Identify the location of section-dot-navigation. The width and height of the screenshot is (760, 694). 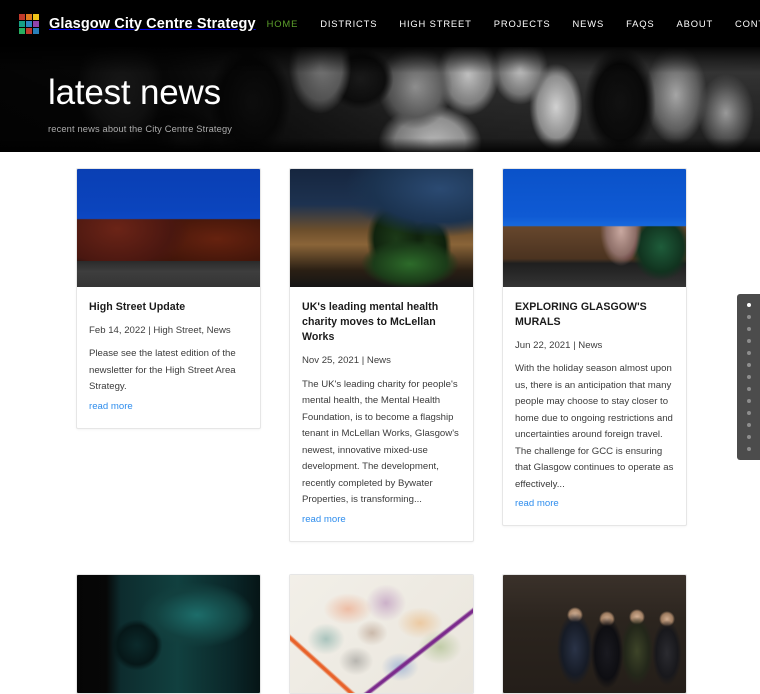
(748, 377).